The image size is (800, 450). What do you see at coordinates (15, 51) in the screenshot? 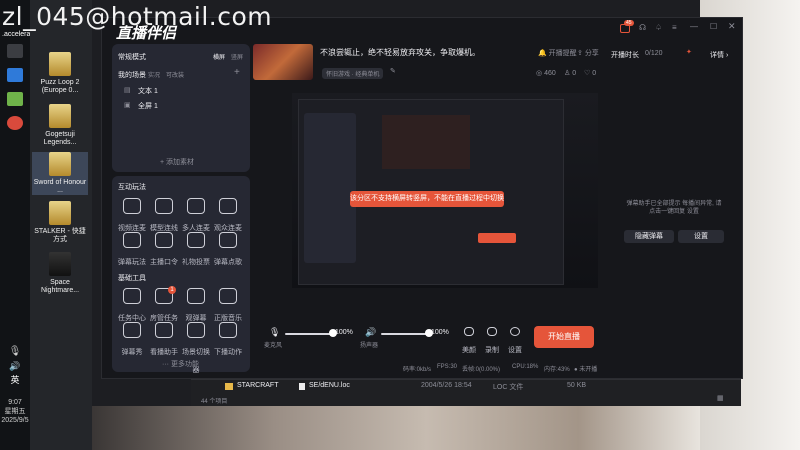
I see `pin-icon` at bounding box center [15, 51].